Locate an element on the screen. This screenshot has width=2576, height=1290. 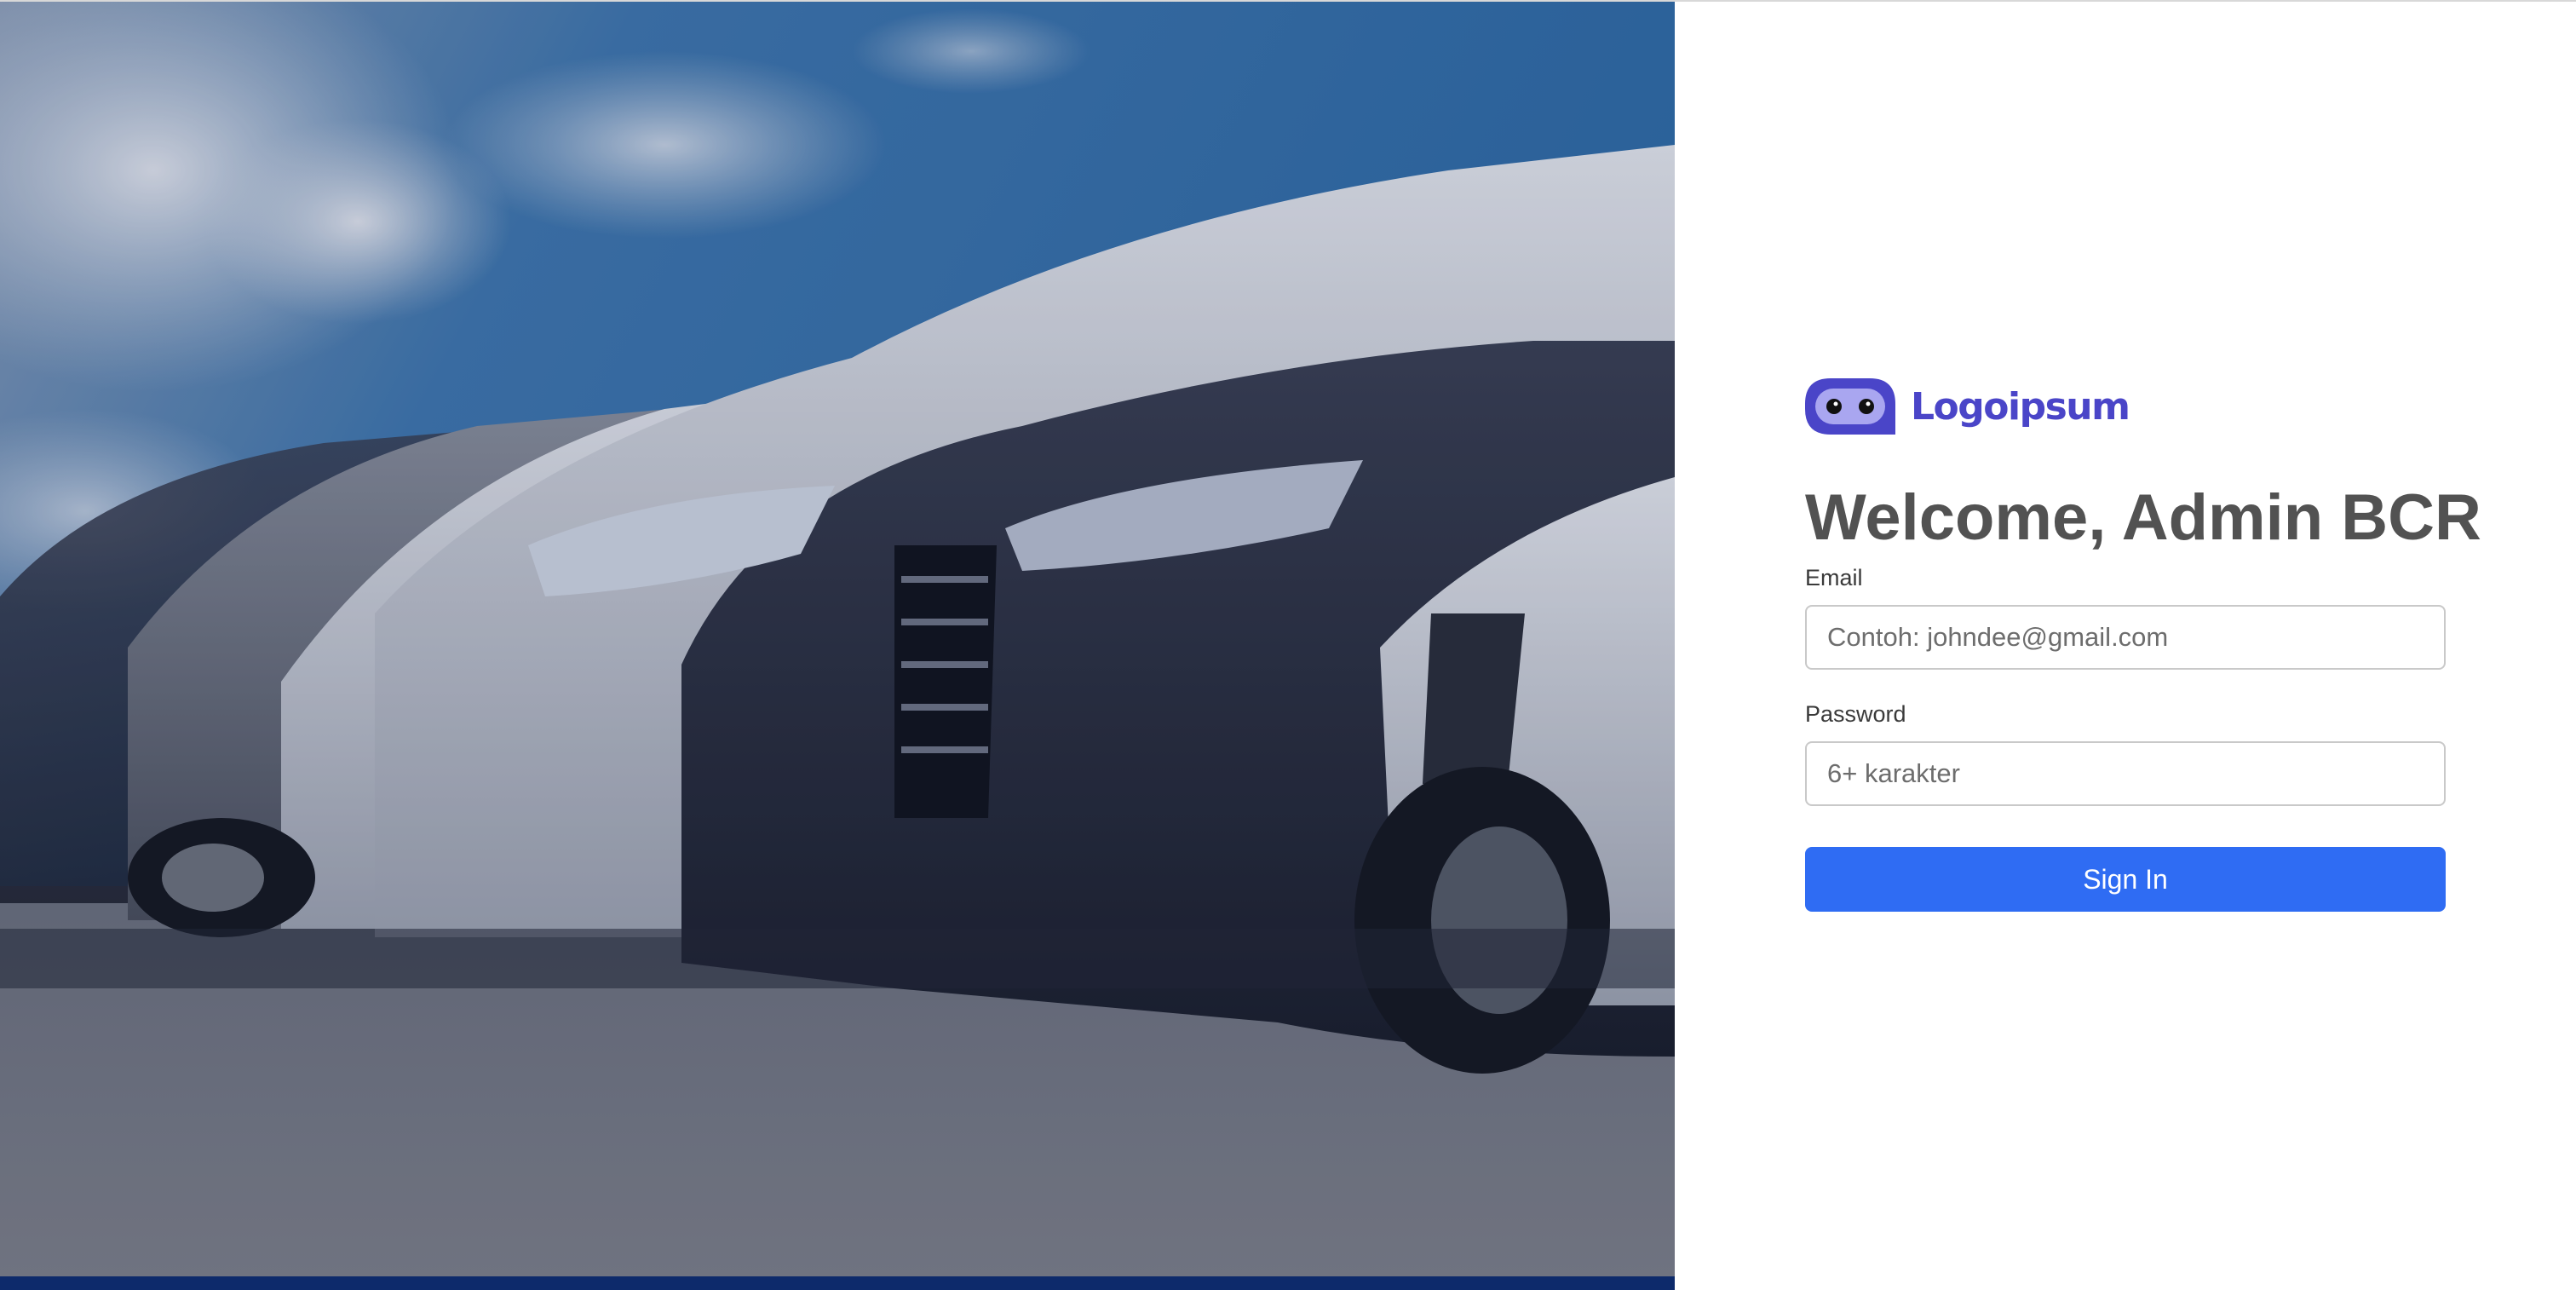
password-label: Password is located at coordinates (1856, 714).